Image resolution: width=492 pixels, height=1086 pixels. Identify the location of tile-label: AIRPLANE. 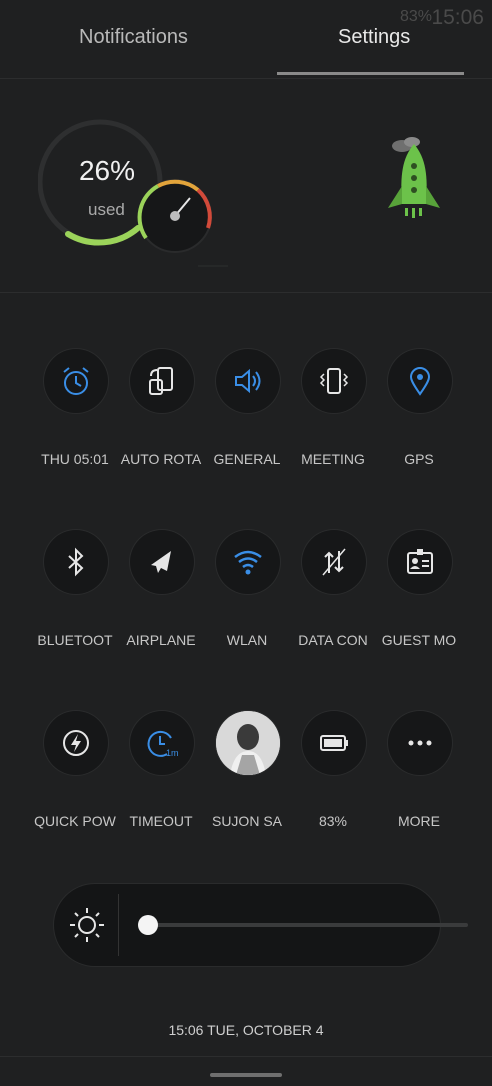
(161, 640).